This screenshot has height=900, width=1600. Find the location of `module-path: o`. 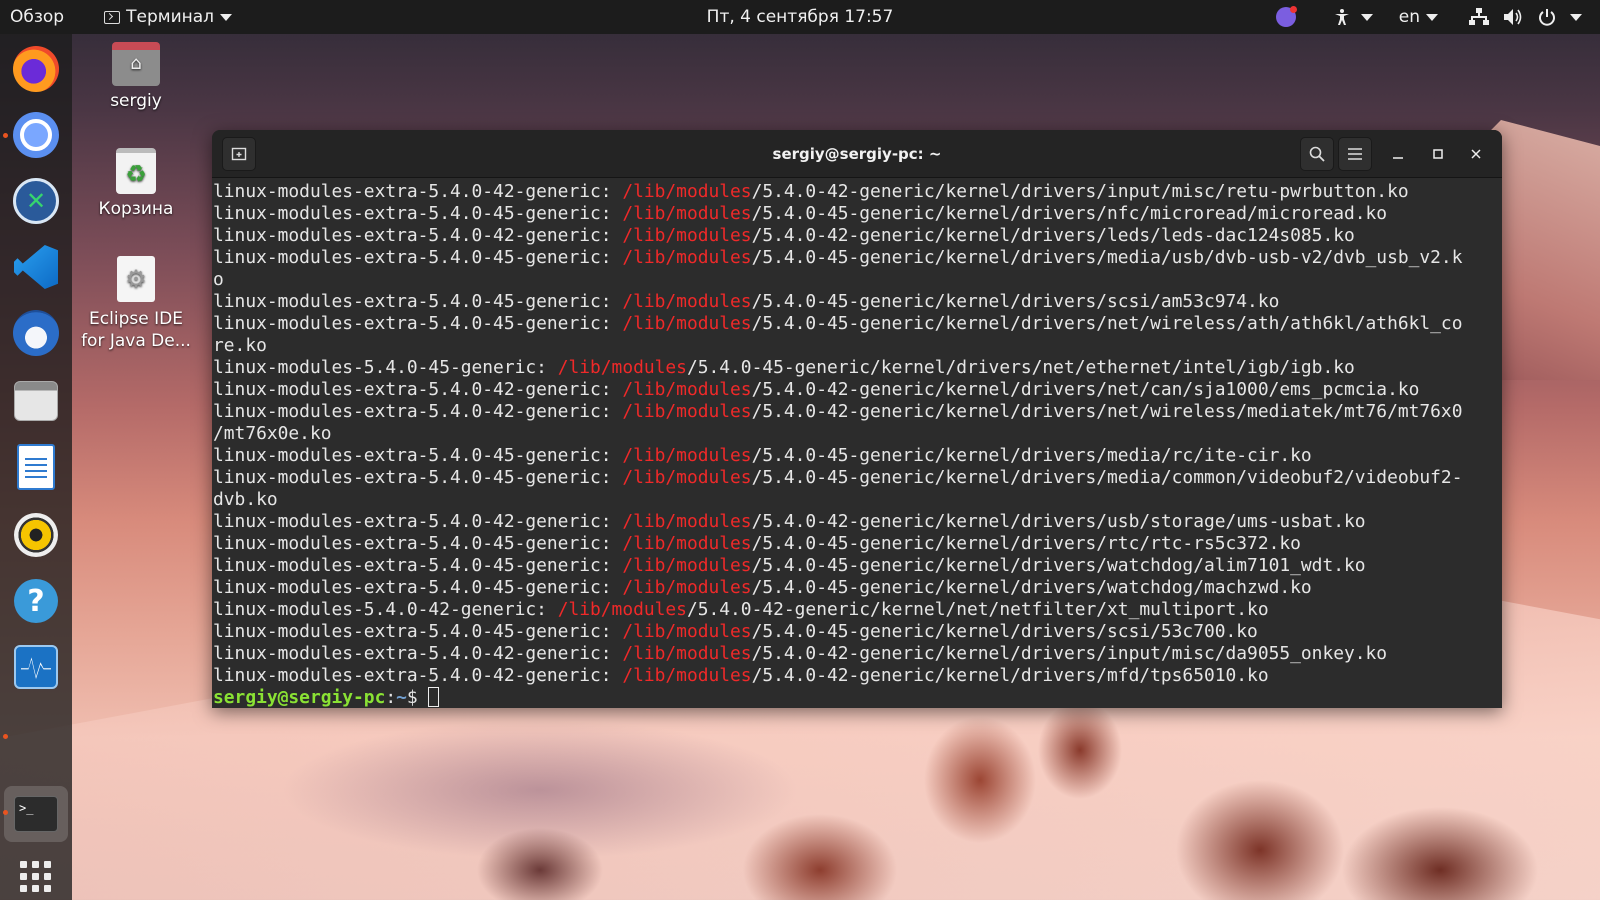

module-path: o is located at coordinates (218, 279).